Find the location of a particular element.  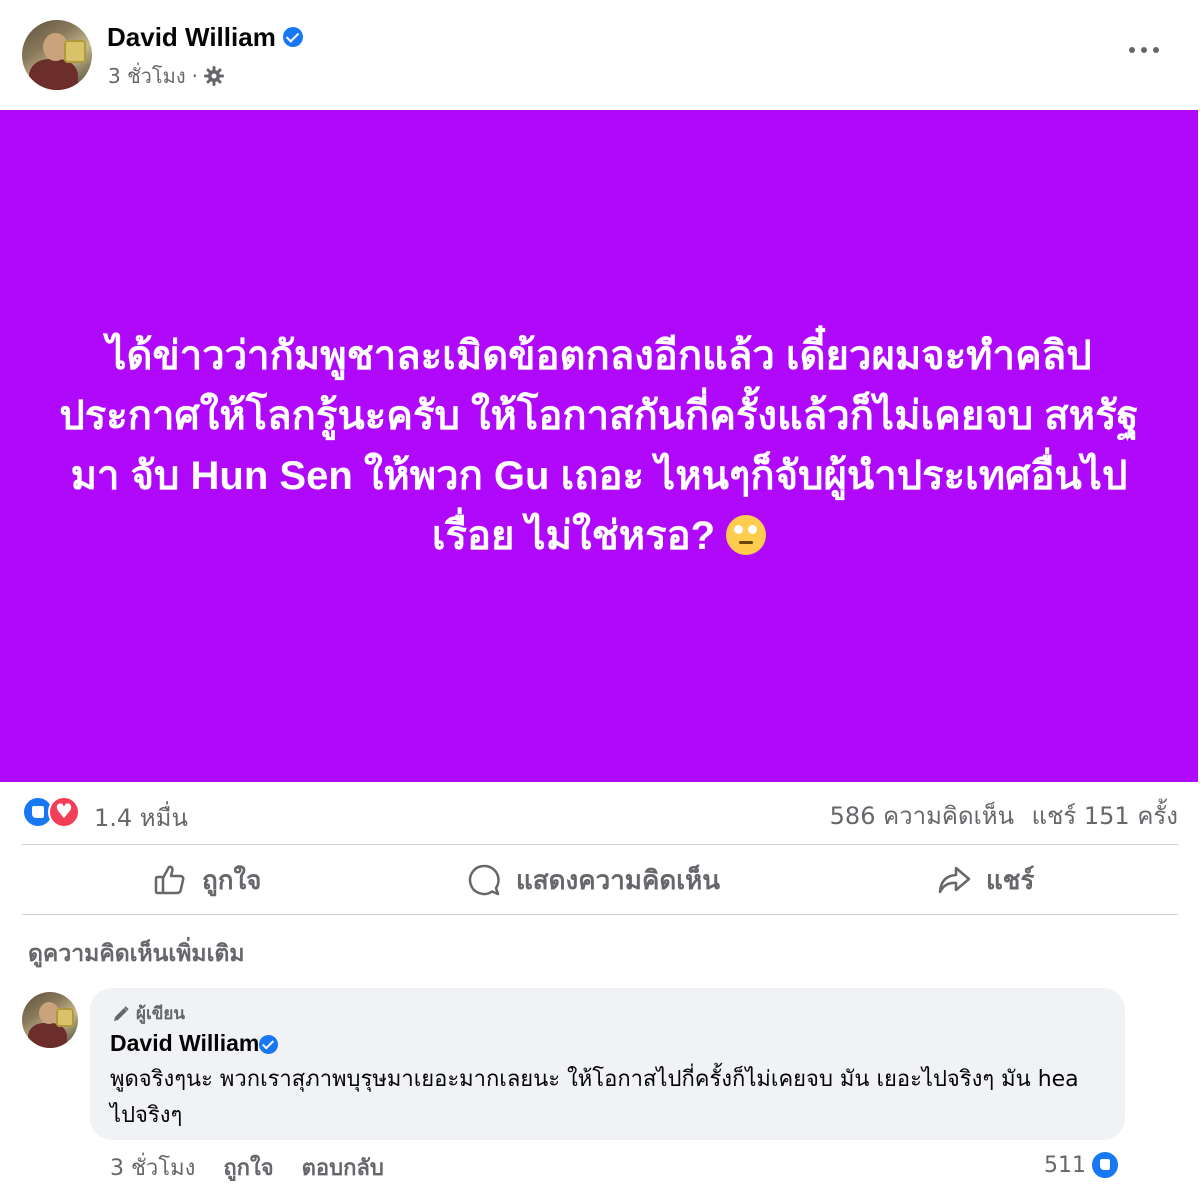

author-name: David William is located at coordinates (191, 37).